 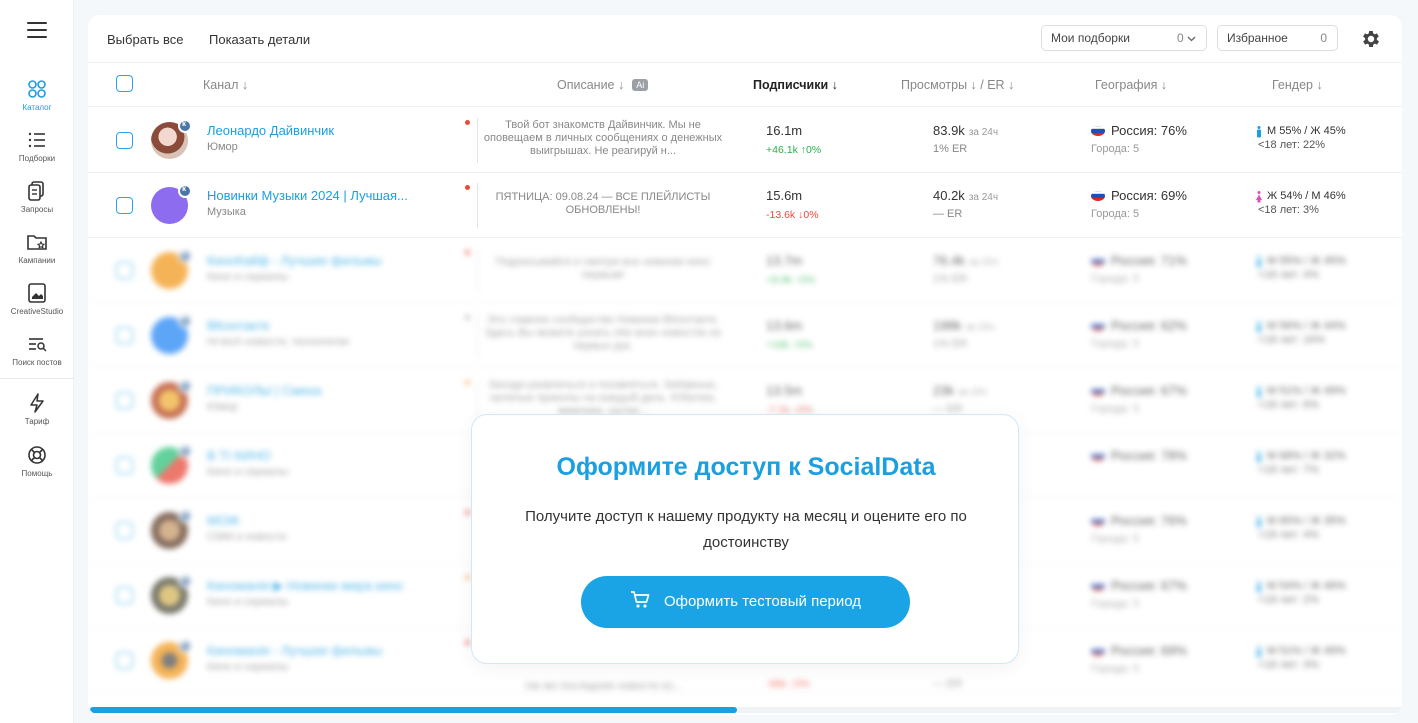 What do you see at coordinates (327, 325) in the screenshot?
I see `channel-name: ВКонтакте` at bounding box center [327, 325].